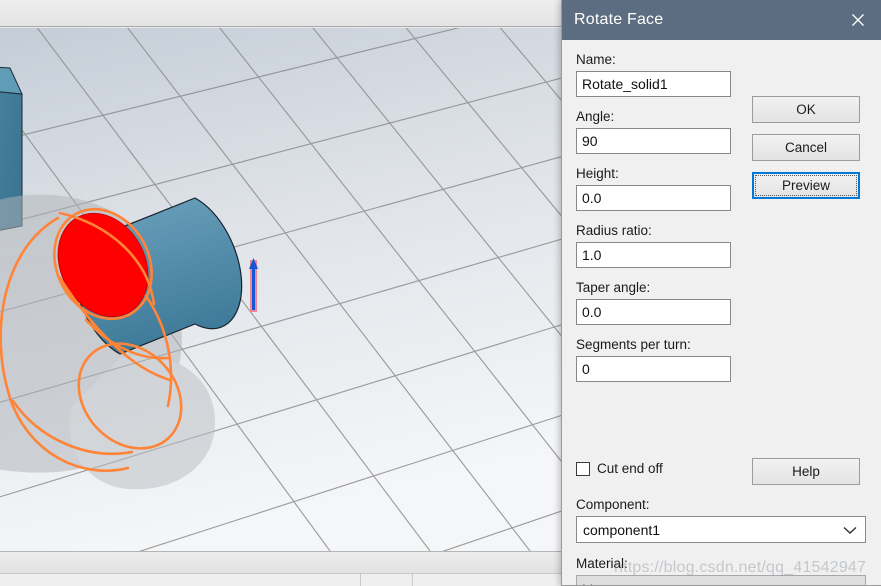 This screenshot has width=881, height=586. What do you see at coordinates (806, 471) in the screenshot?
I see `help-button: Help` at bounding box center [806, 471].